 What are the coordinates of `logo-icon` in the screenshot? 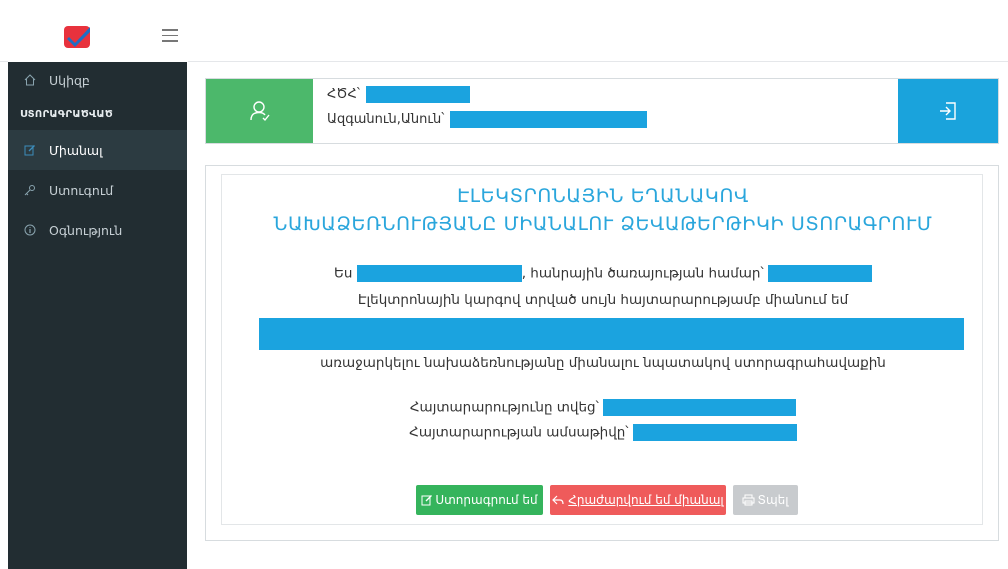 It's located at (77, 37).